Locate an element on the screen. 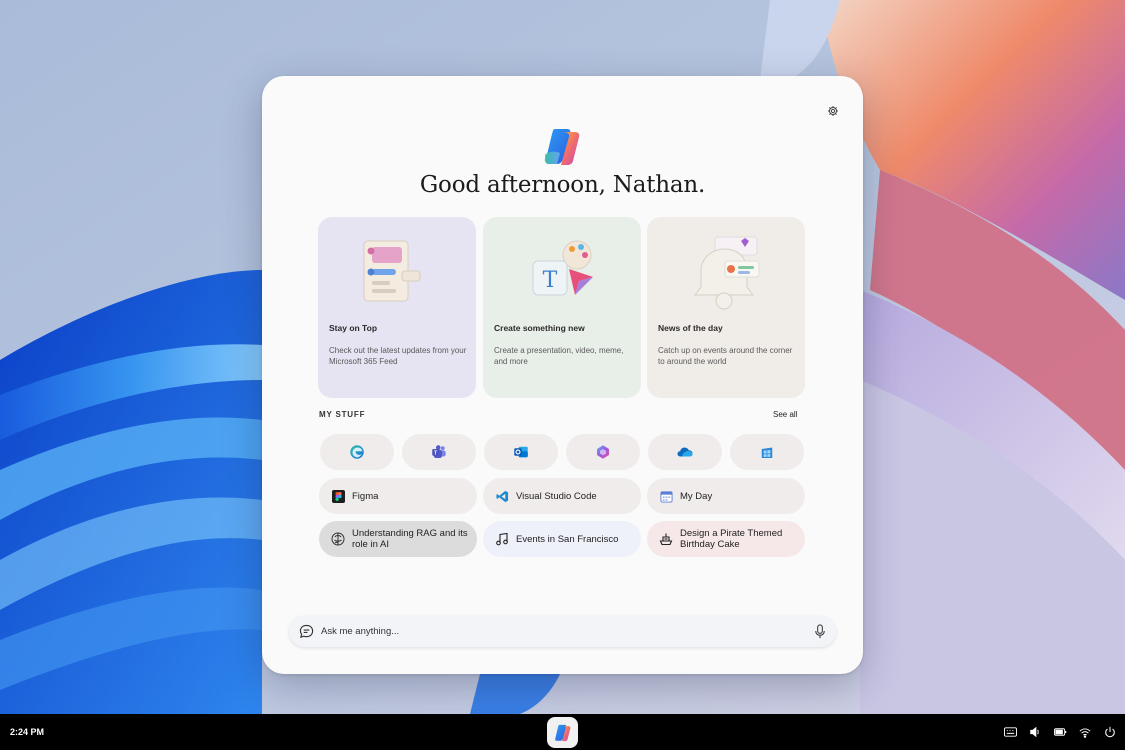 The image size is (1125, 750). system-tray is located at coordinates (1060, 732).